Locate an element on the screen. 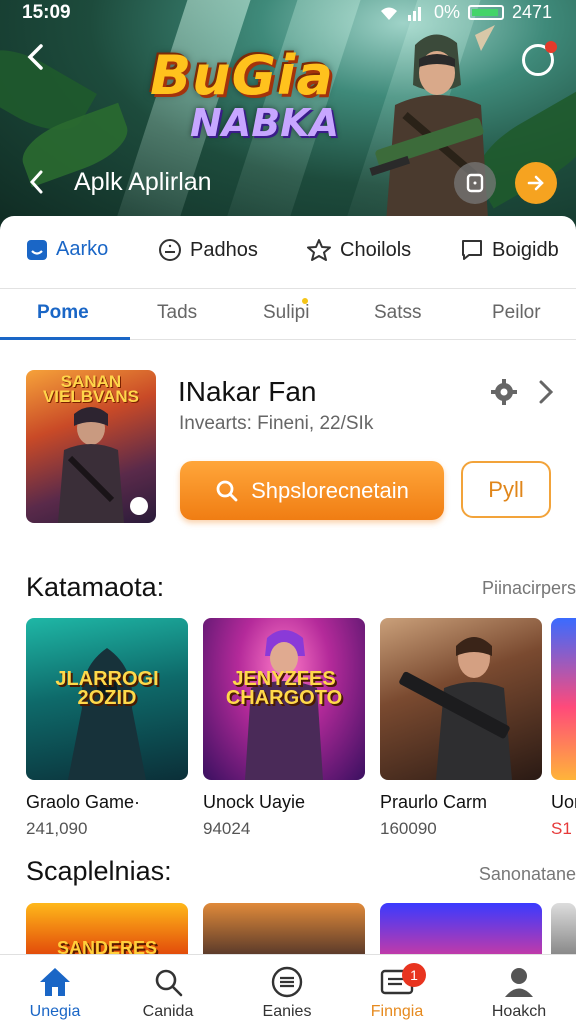 The image size is (576, 1024). home-icon is located at coordinates (55, 982).